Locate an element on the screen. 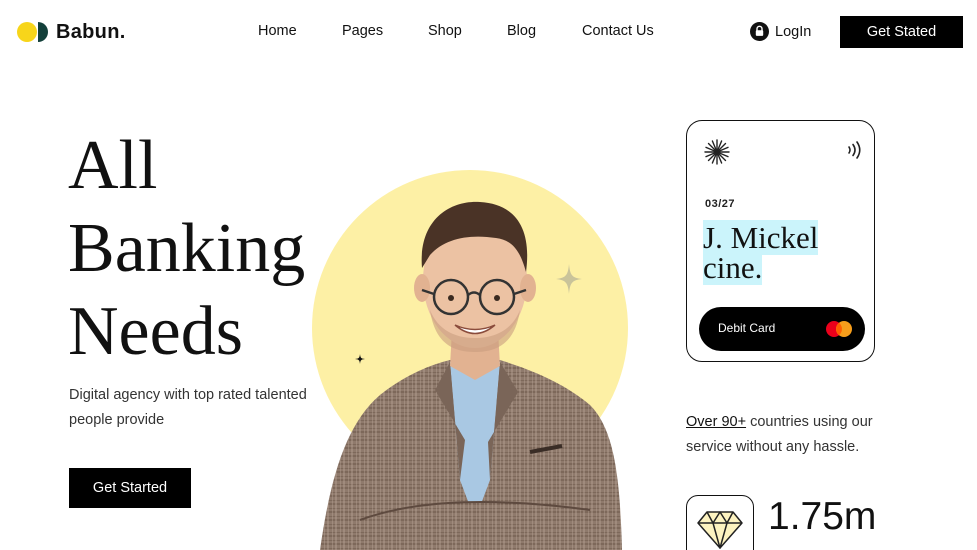  login-label: LogIn is located at coordinates (793, 31).